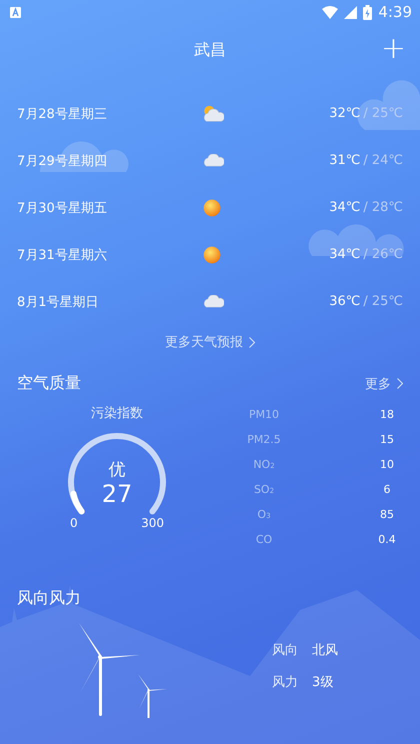 This screenshot has height=744, width=420. I want to click on wind-label: 风力, so click(285, 682).